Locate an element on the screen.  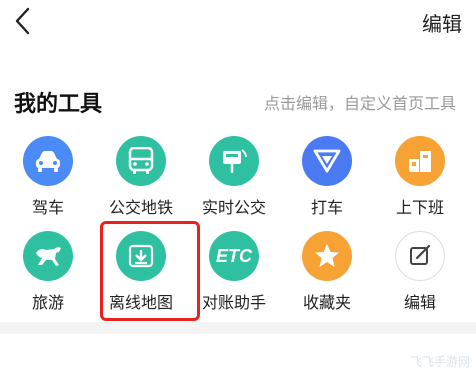
tool-taxi: 打车 is located at coordinates (327, 177).